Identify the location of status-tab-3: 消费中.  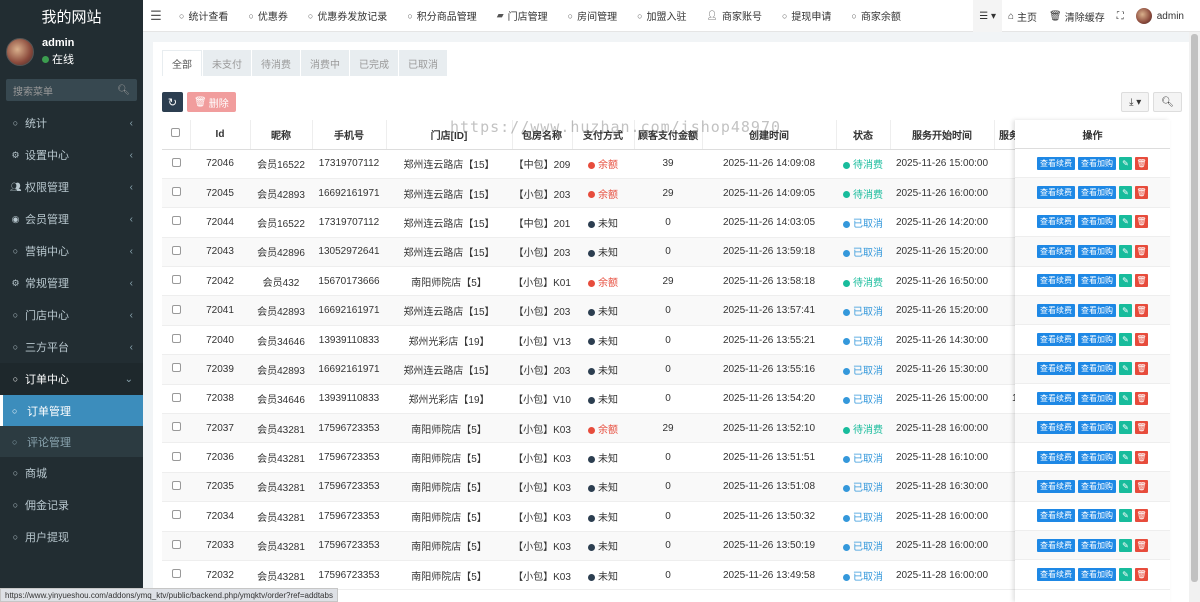
(325, 63).